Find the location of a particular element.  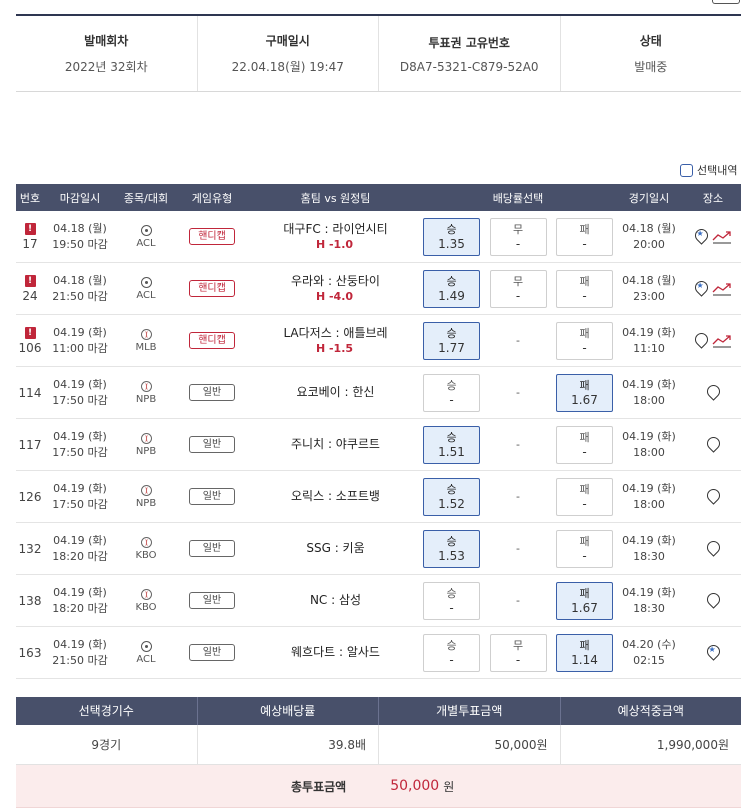

summary-ticket-id-label: 투표권 고유번호 is located at coordinates (469, 42).